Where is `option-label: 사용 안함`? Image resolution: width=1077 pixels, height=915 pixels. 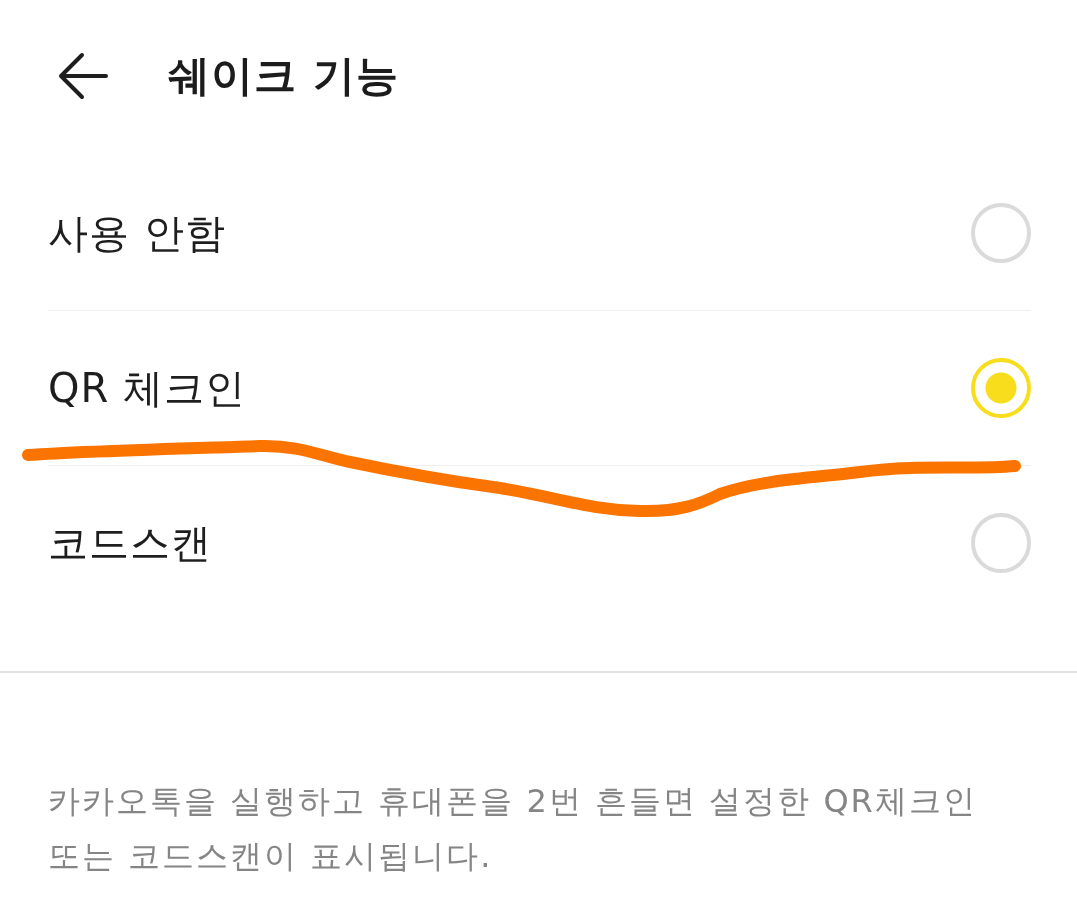 option-label: 사용 안함 is located at coordinates (137, 233).